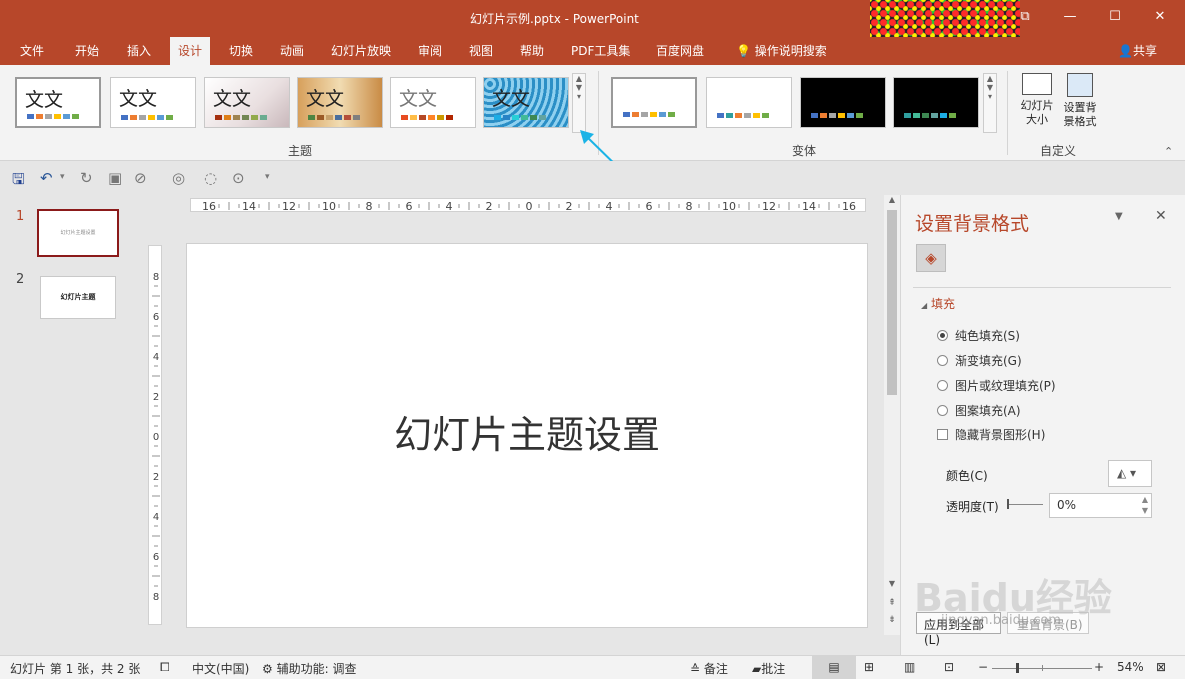 This screenshot has height=679, width=1185. I want to click on tab-slideshow: 幻灯片放映, so click(361, 51).